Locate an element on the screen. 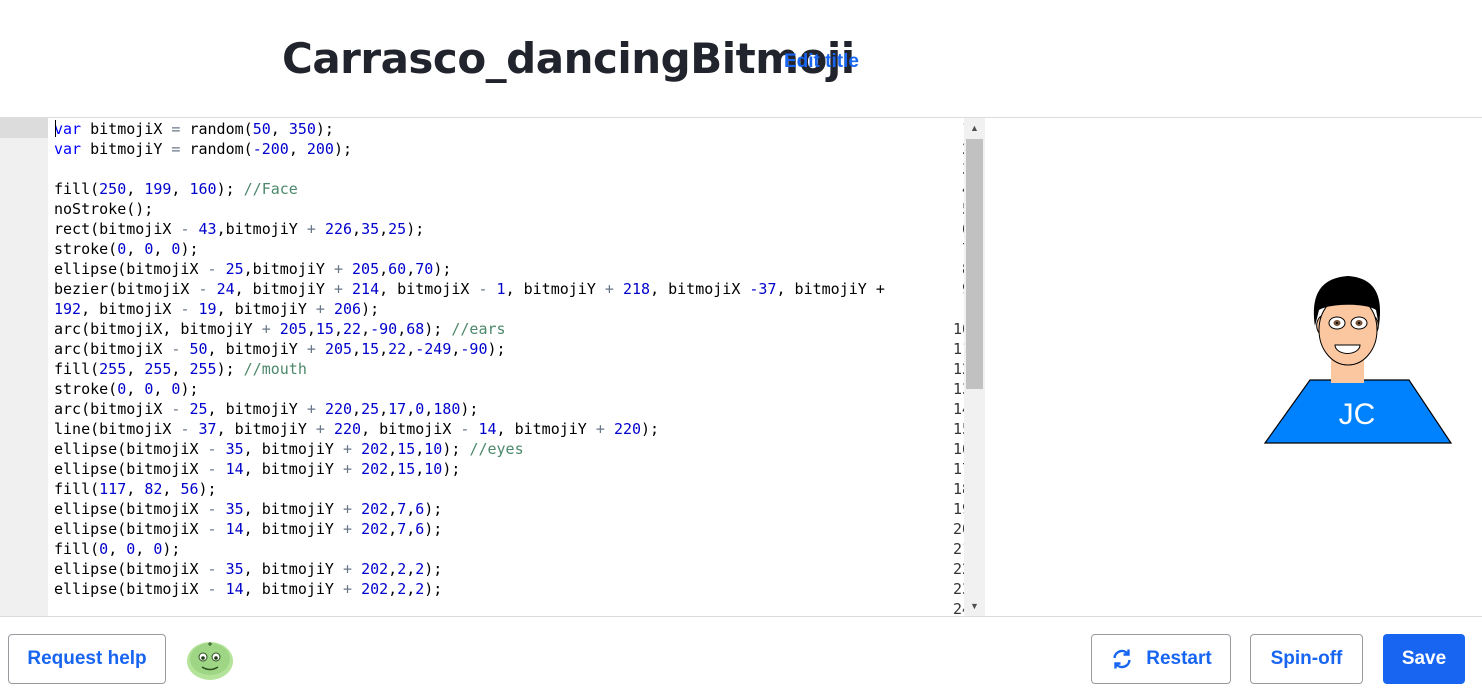 The width and height of the screenshot is (1482, 698). restart-button: Restart is located at coordinates (1161, 659).